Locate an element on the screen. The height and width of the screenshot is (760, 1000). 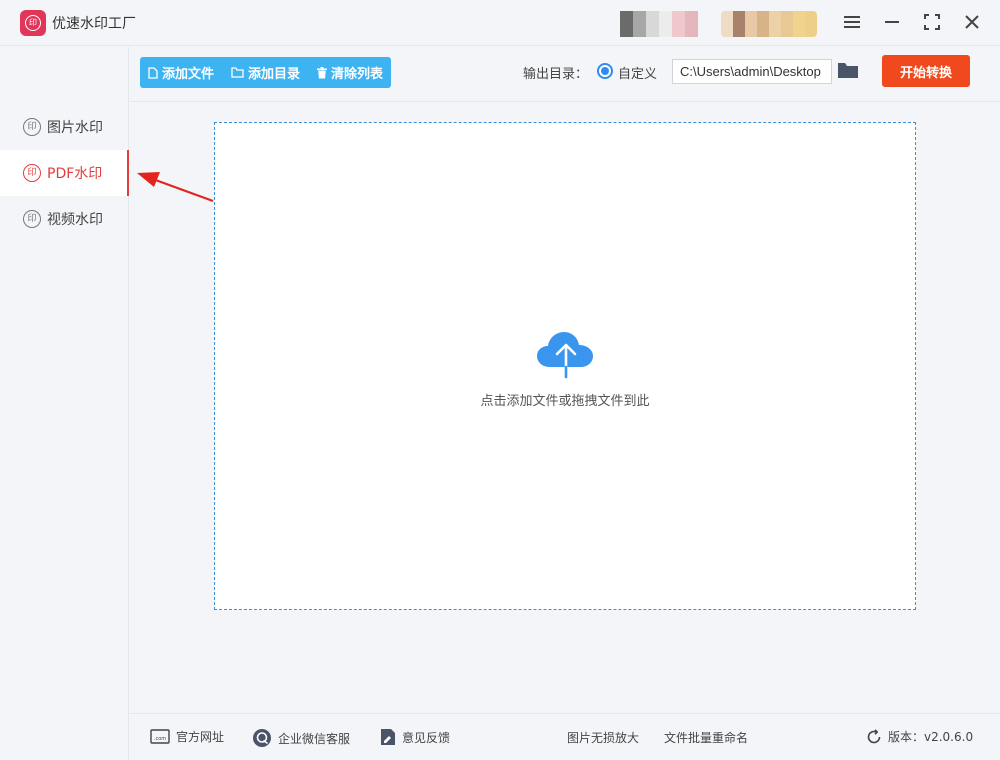
clear-list-button: 清除列表 is located at coordinates (350, 72).